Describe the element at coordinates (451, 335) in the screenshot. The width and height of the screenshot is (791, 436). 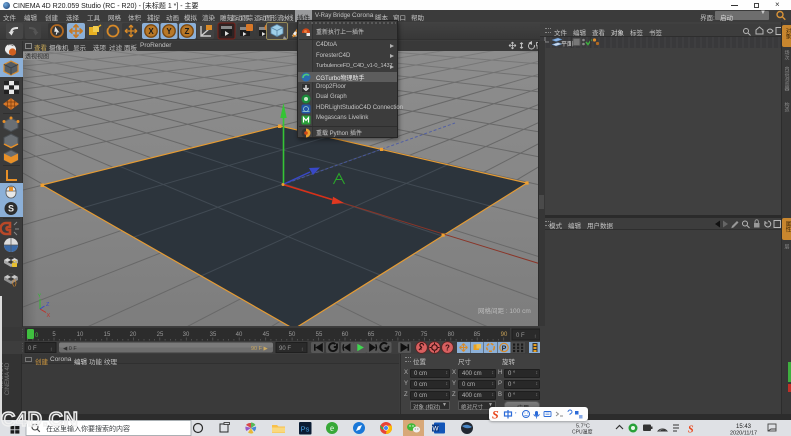
I see `svg-text: 80` at that location.